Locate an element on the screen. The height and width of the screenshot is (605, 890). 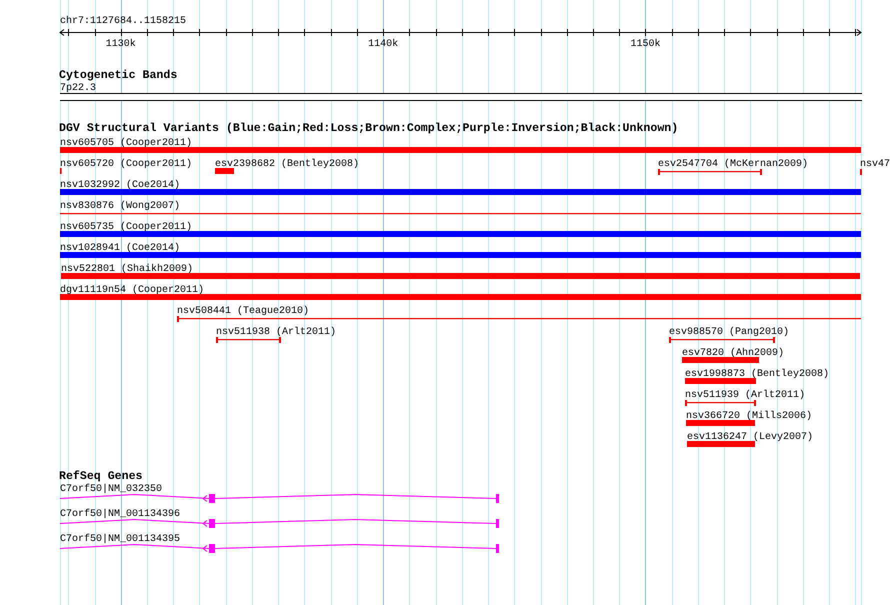
transcript-label: C7orf50|NM_001134395 is located at coordinates (120, 539).